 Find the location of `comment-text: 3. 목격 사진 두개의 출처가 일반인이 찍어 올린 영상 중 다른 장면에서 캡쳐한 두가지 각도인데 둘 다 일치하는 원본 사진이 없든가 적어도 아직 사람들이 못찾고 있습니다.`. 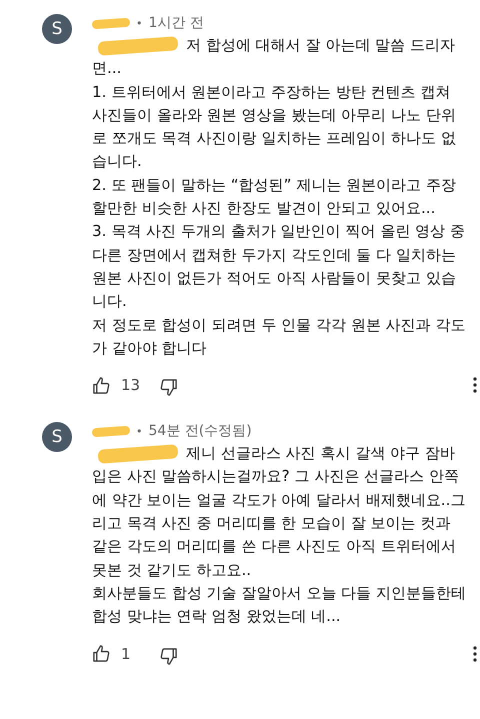

comment-text: 3. 목격 사진 두개의 출처가 일반인이 찍어 올린 영상 중 다른 장면에서 캡쳐한 두가지 각도인데 둘 다 일치하는 원본 사진이 없든가 적어도 아직 사람들이 못찾고 있습니다. is located at coordinates (279, 266).